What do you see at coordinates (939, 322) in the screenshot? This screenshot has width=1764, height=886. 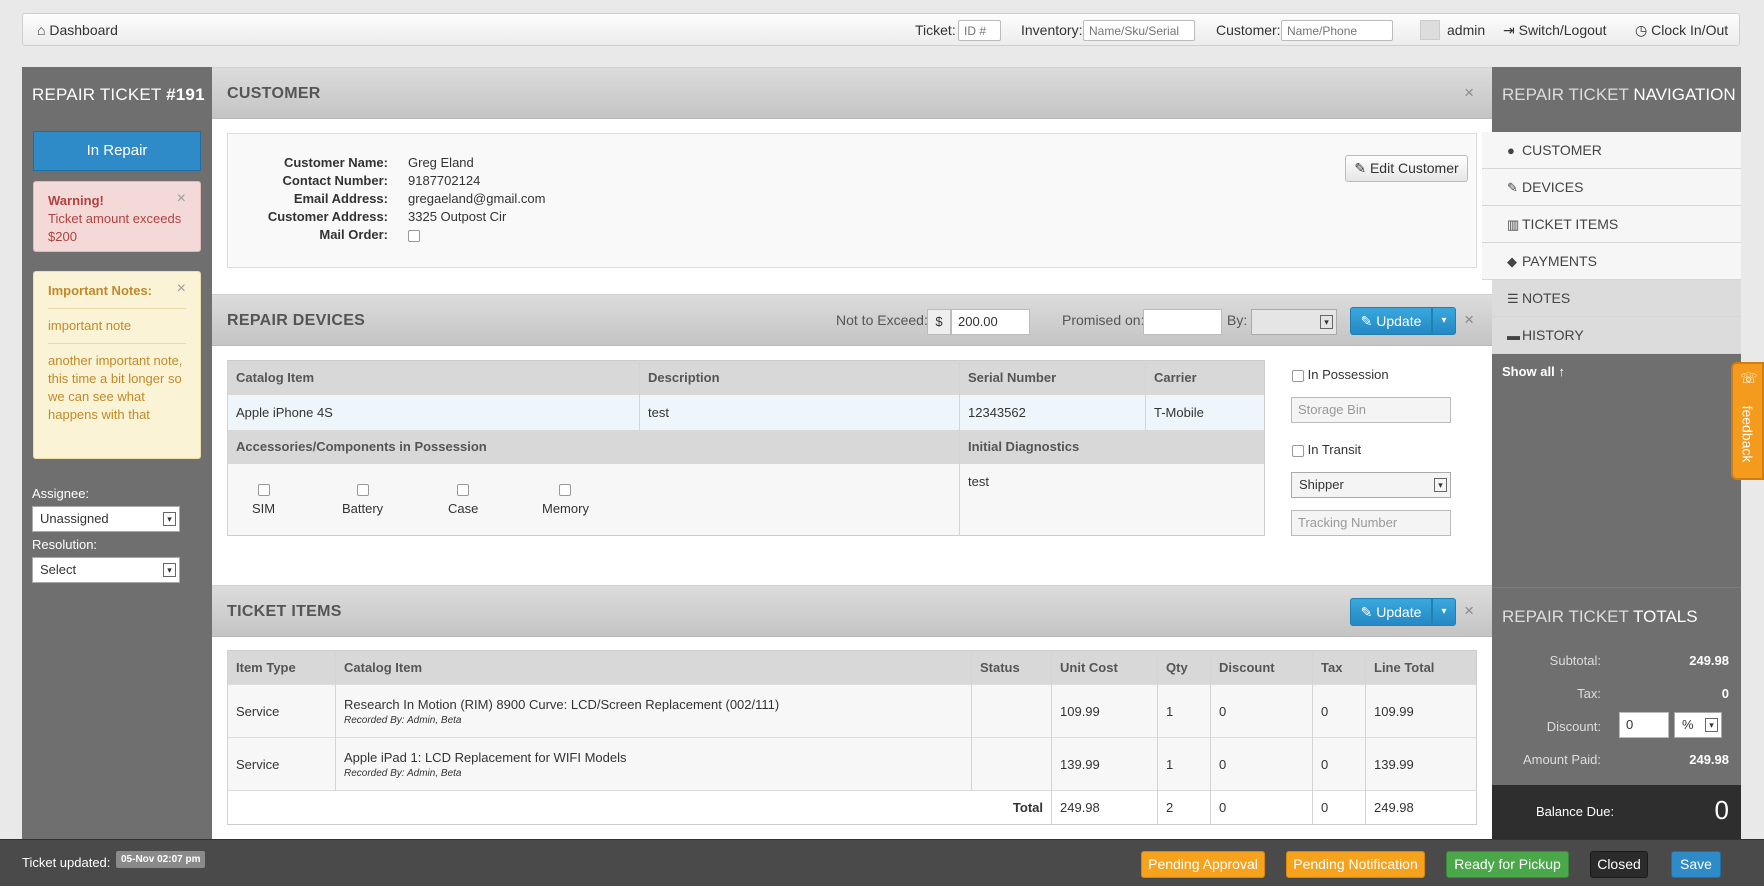 I see `currency-addon: $` at bounding box center [939, 322].